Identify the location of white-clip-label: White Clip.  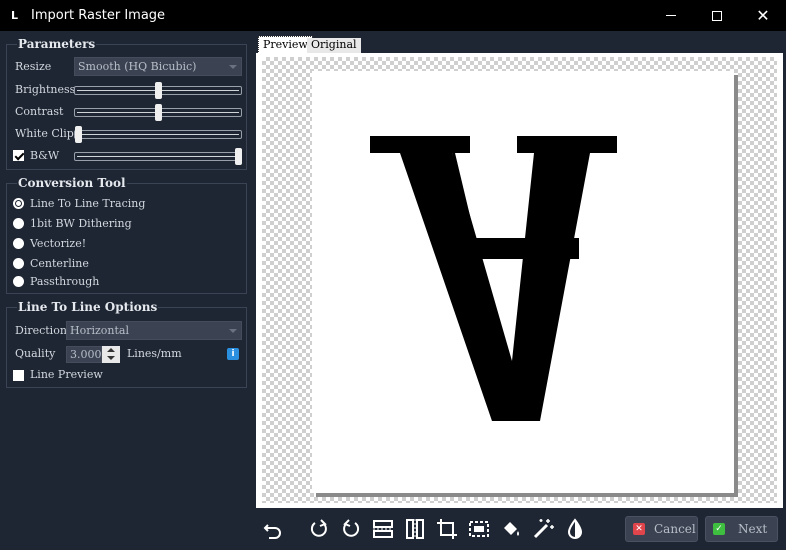
(44, 133).